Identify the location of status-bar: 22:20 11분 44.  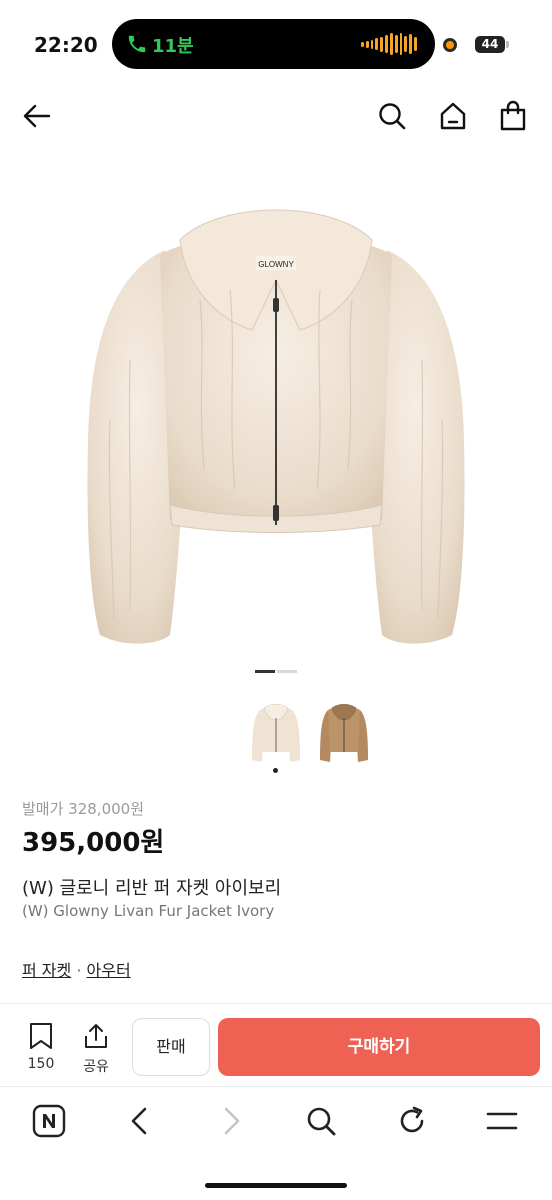
(276, 45).